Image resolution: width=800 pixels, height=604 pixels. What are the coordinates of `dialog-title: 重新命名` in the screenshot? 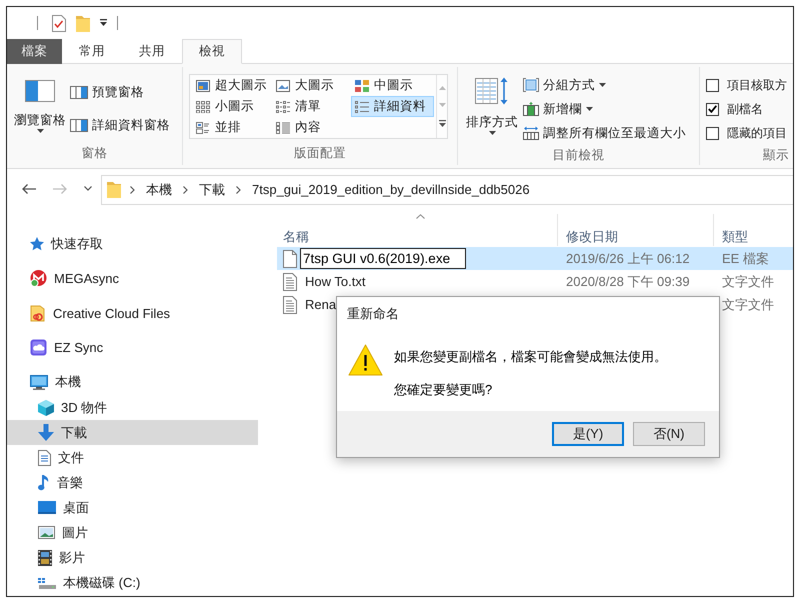 It's located at (373, 314).